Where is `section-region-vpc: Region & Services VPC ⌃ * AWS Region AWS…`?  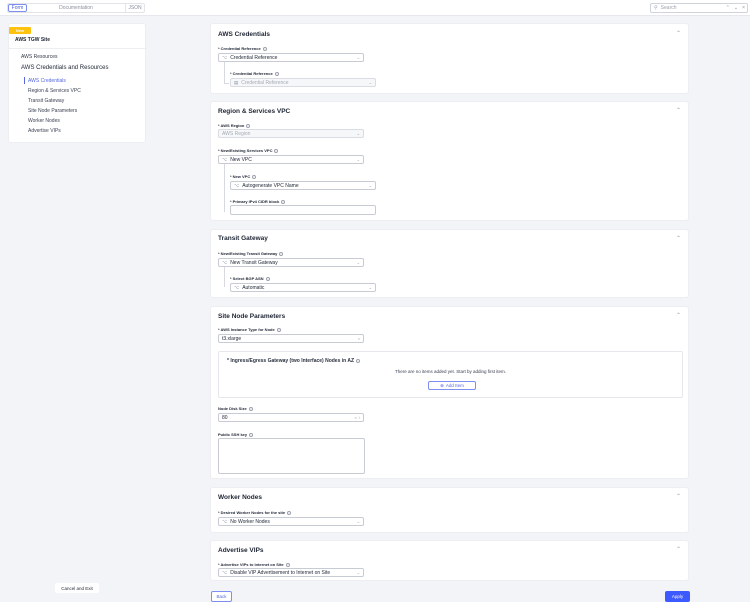 section-region-vpc: Region & Services VPC ⌃ * AWS Region AWS… is located at coordinates (449, 161).